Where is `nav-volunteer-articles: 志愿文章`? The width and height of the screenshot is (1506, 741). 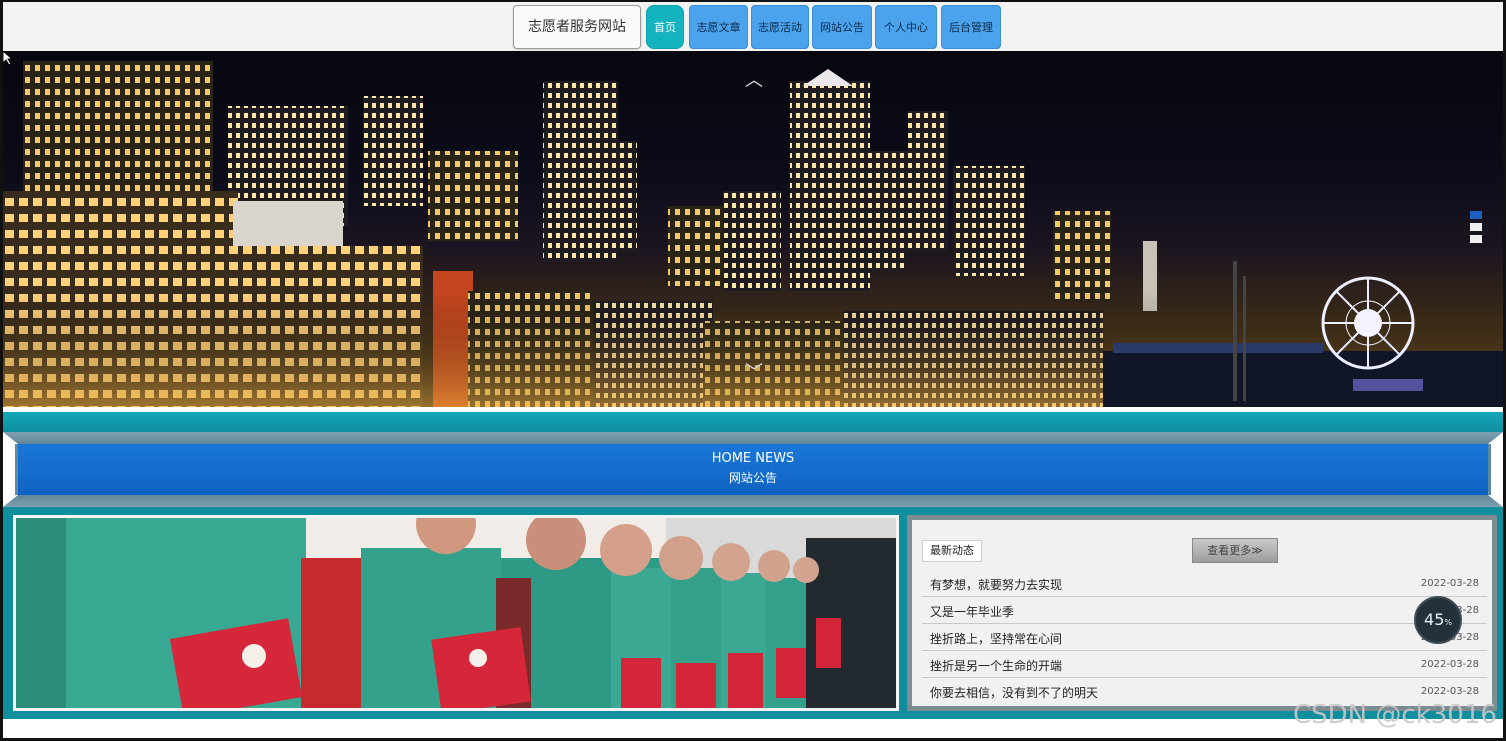 nav-volunteer-articles: 志愿文章 is located at coordinates (718, 27).